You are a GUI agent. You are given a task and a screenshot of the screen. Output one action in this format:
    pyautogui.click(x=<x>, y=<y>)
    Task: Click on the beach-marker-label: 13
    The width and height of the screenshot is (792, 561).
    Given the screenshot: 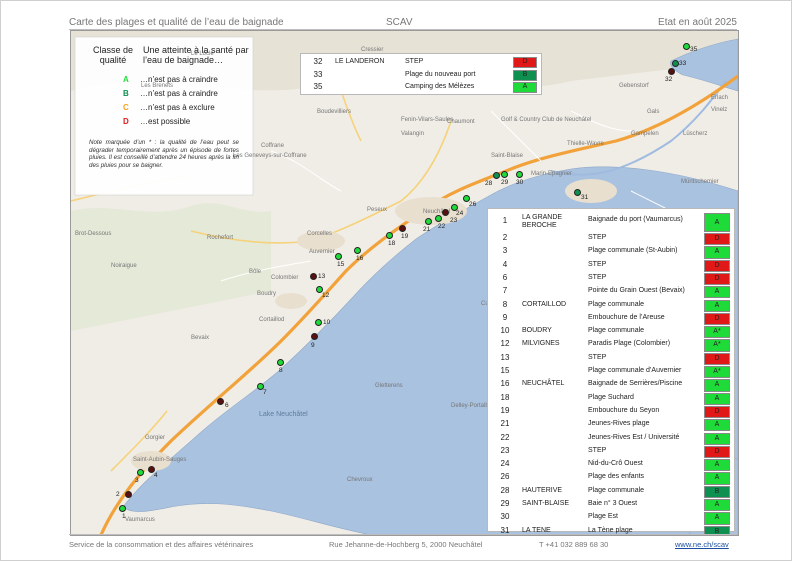 What is the action you would take?
    pyautogui.click(x=322, y=276)
    